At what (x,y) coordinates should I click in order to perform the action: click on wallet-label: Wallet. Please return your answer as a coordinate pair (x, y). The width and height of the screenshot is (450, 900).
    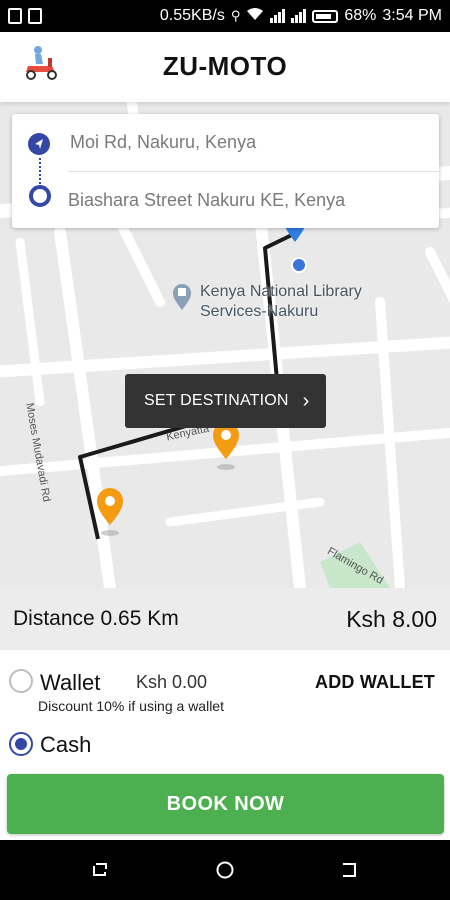
    Looking at the image, I should click on (70, 683).